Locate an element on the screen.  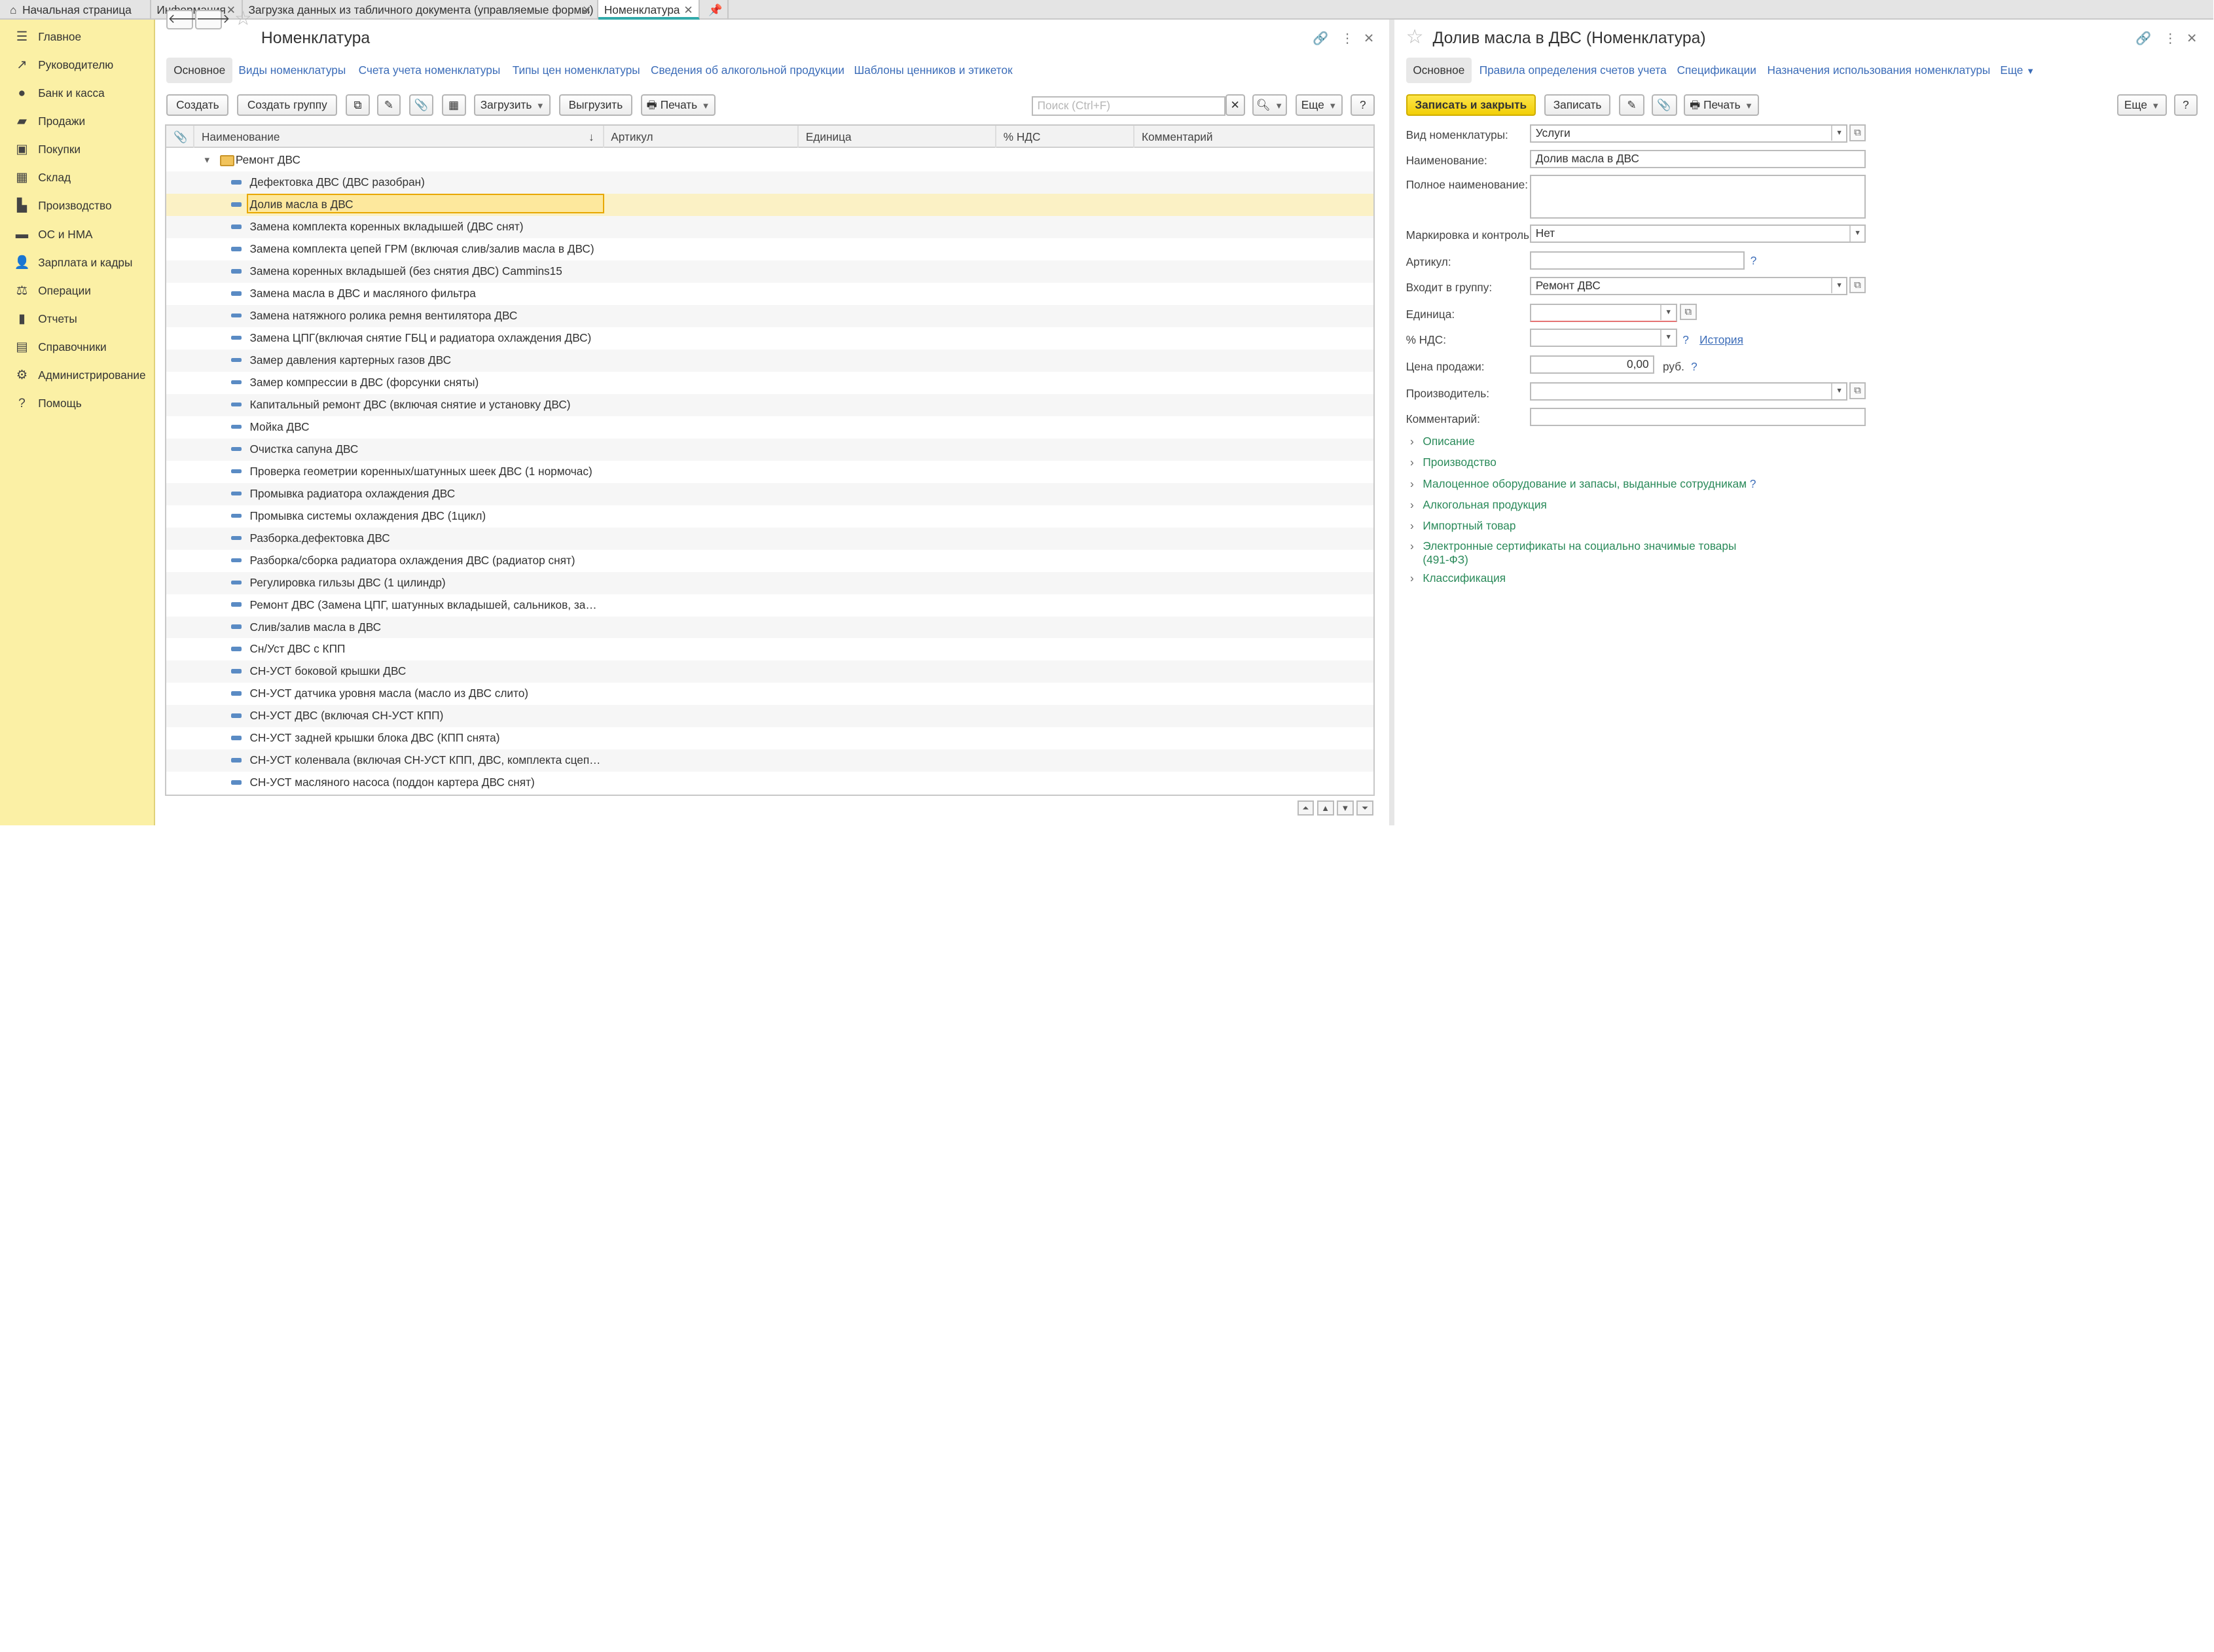
sidebar-item-operations: ⚖ Операции is located at coordinates (77, 291).